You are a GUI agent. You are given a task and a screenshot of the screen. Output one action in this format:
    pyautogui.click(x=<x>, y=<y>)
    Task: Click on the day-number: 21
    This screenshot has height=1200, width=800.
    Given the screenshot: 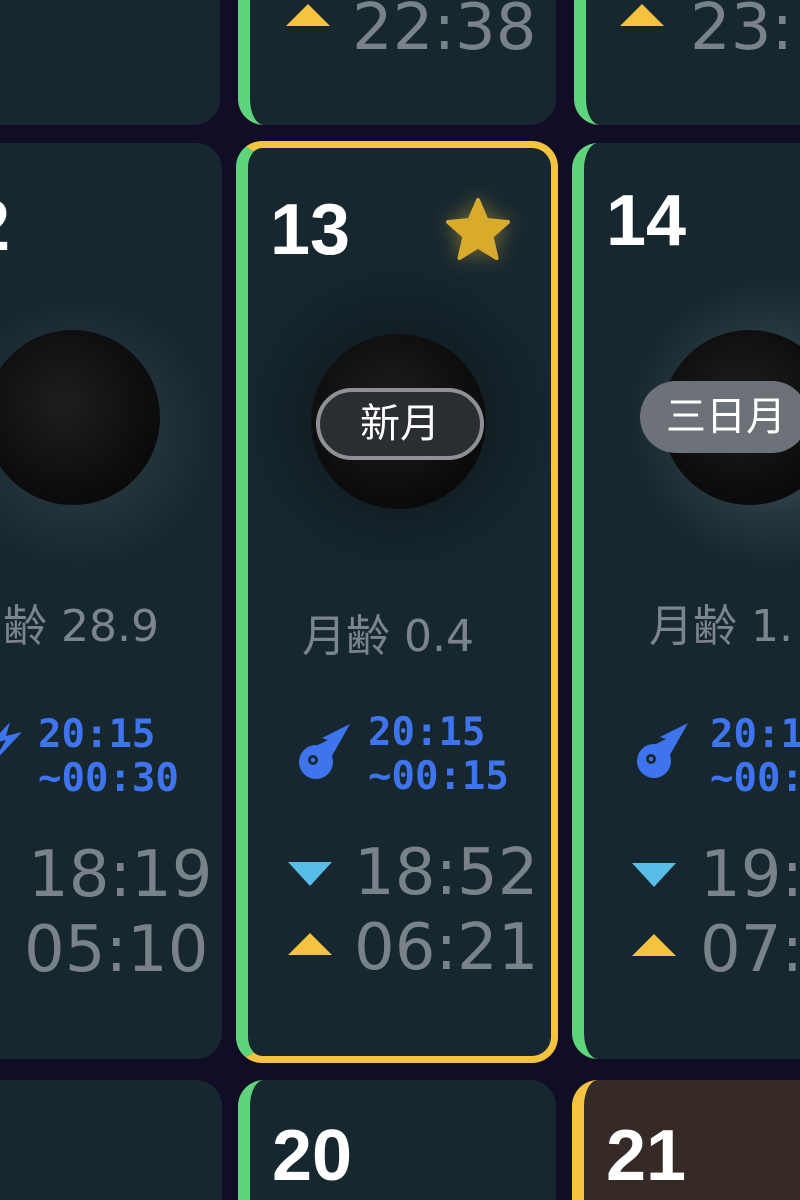 What is the action you would take?
    pyautogui.click(x=646, y=1156)
    